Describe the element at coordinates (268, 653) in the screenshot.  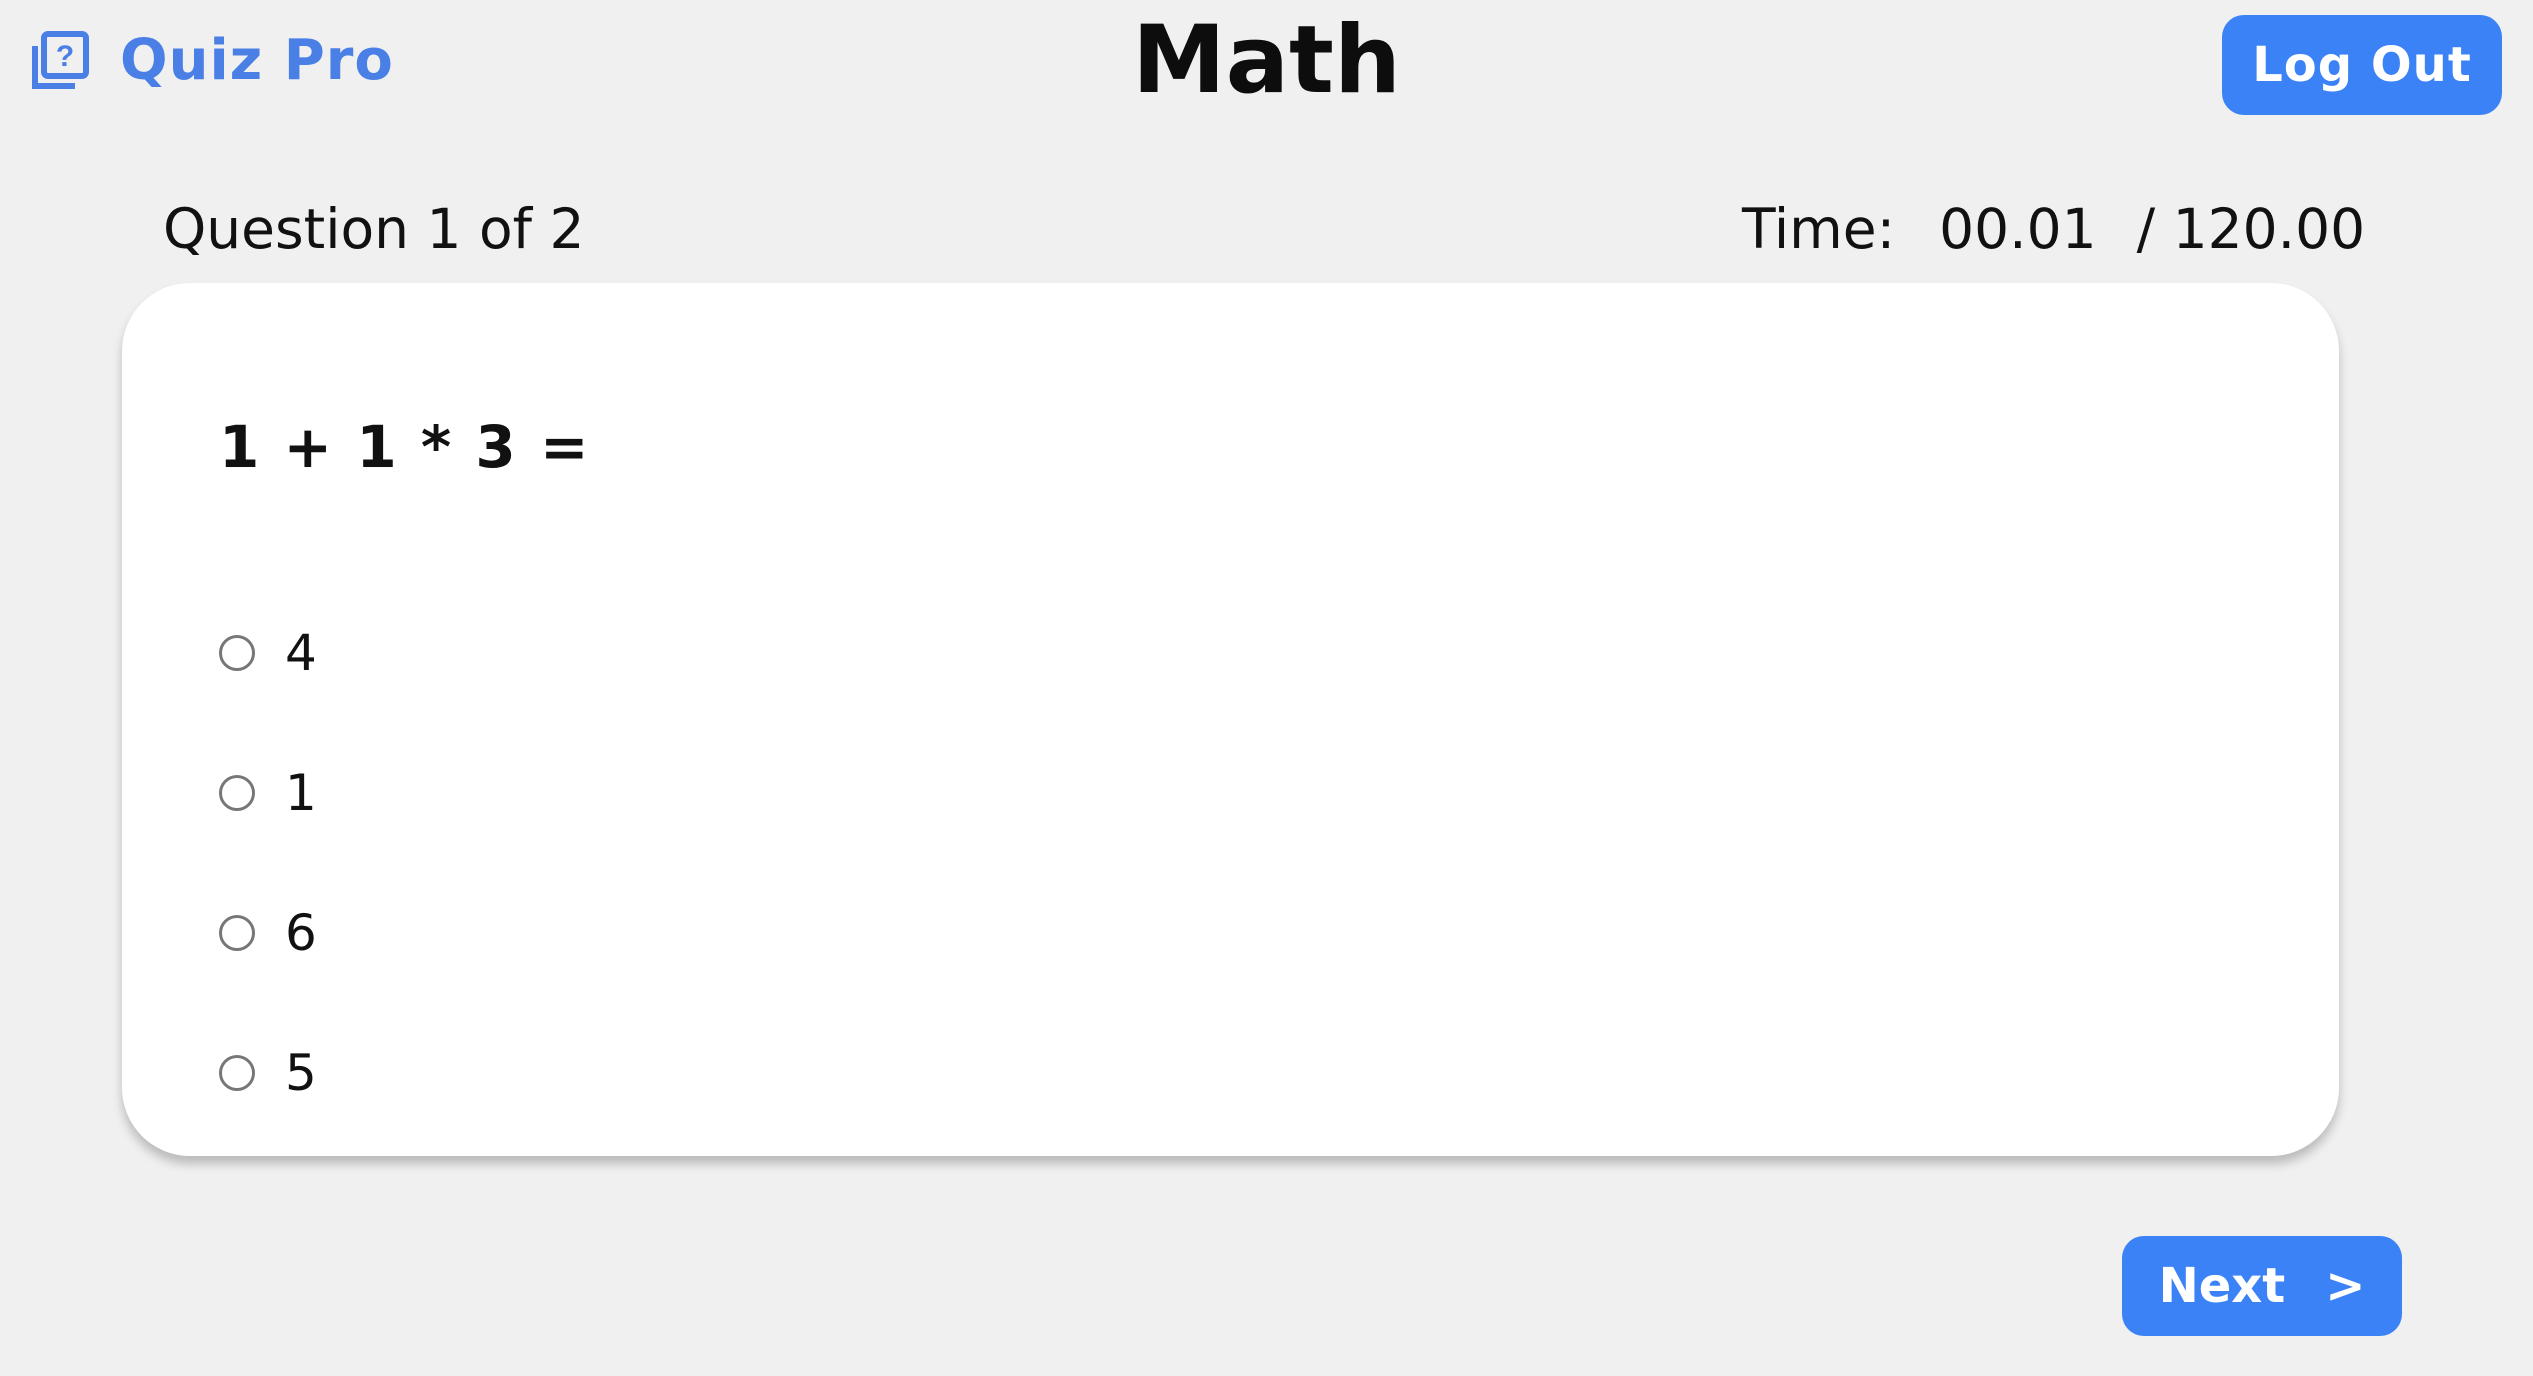
I see `answer-option: 4` at that location.